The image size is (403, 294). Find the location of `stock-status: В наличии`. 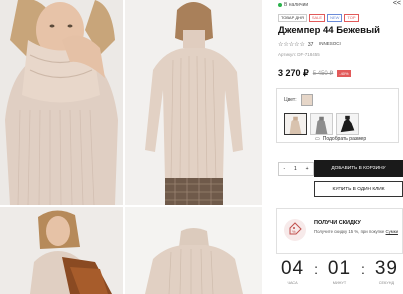

stock-status: В наличии is located at coordinates (293, 5).